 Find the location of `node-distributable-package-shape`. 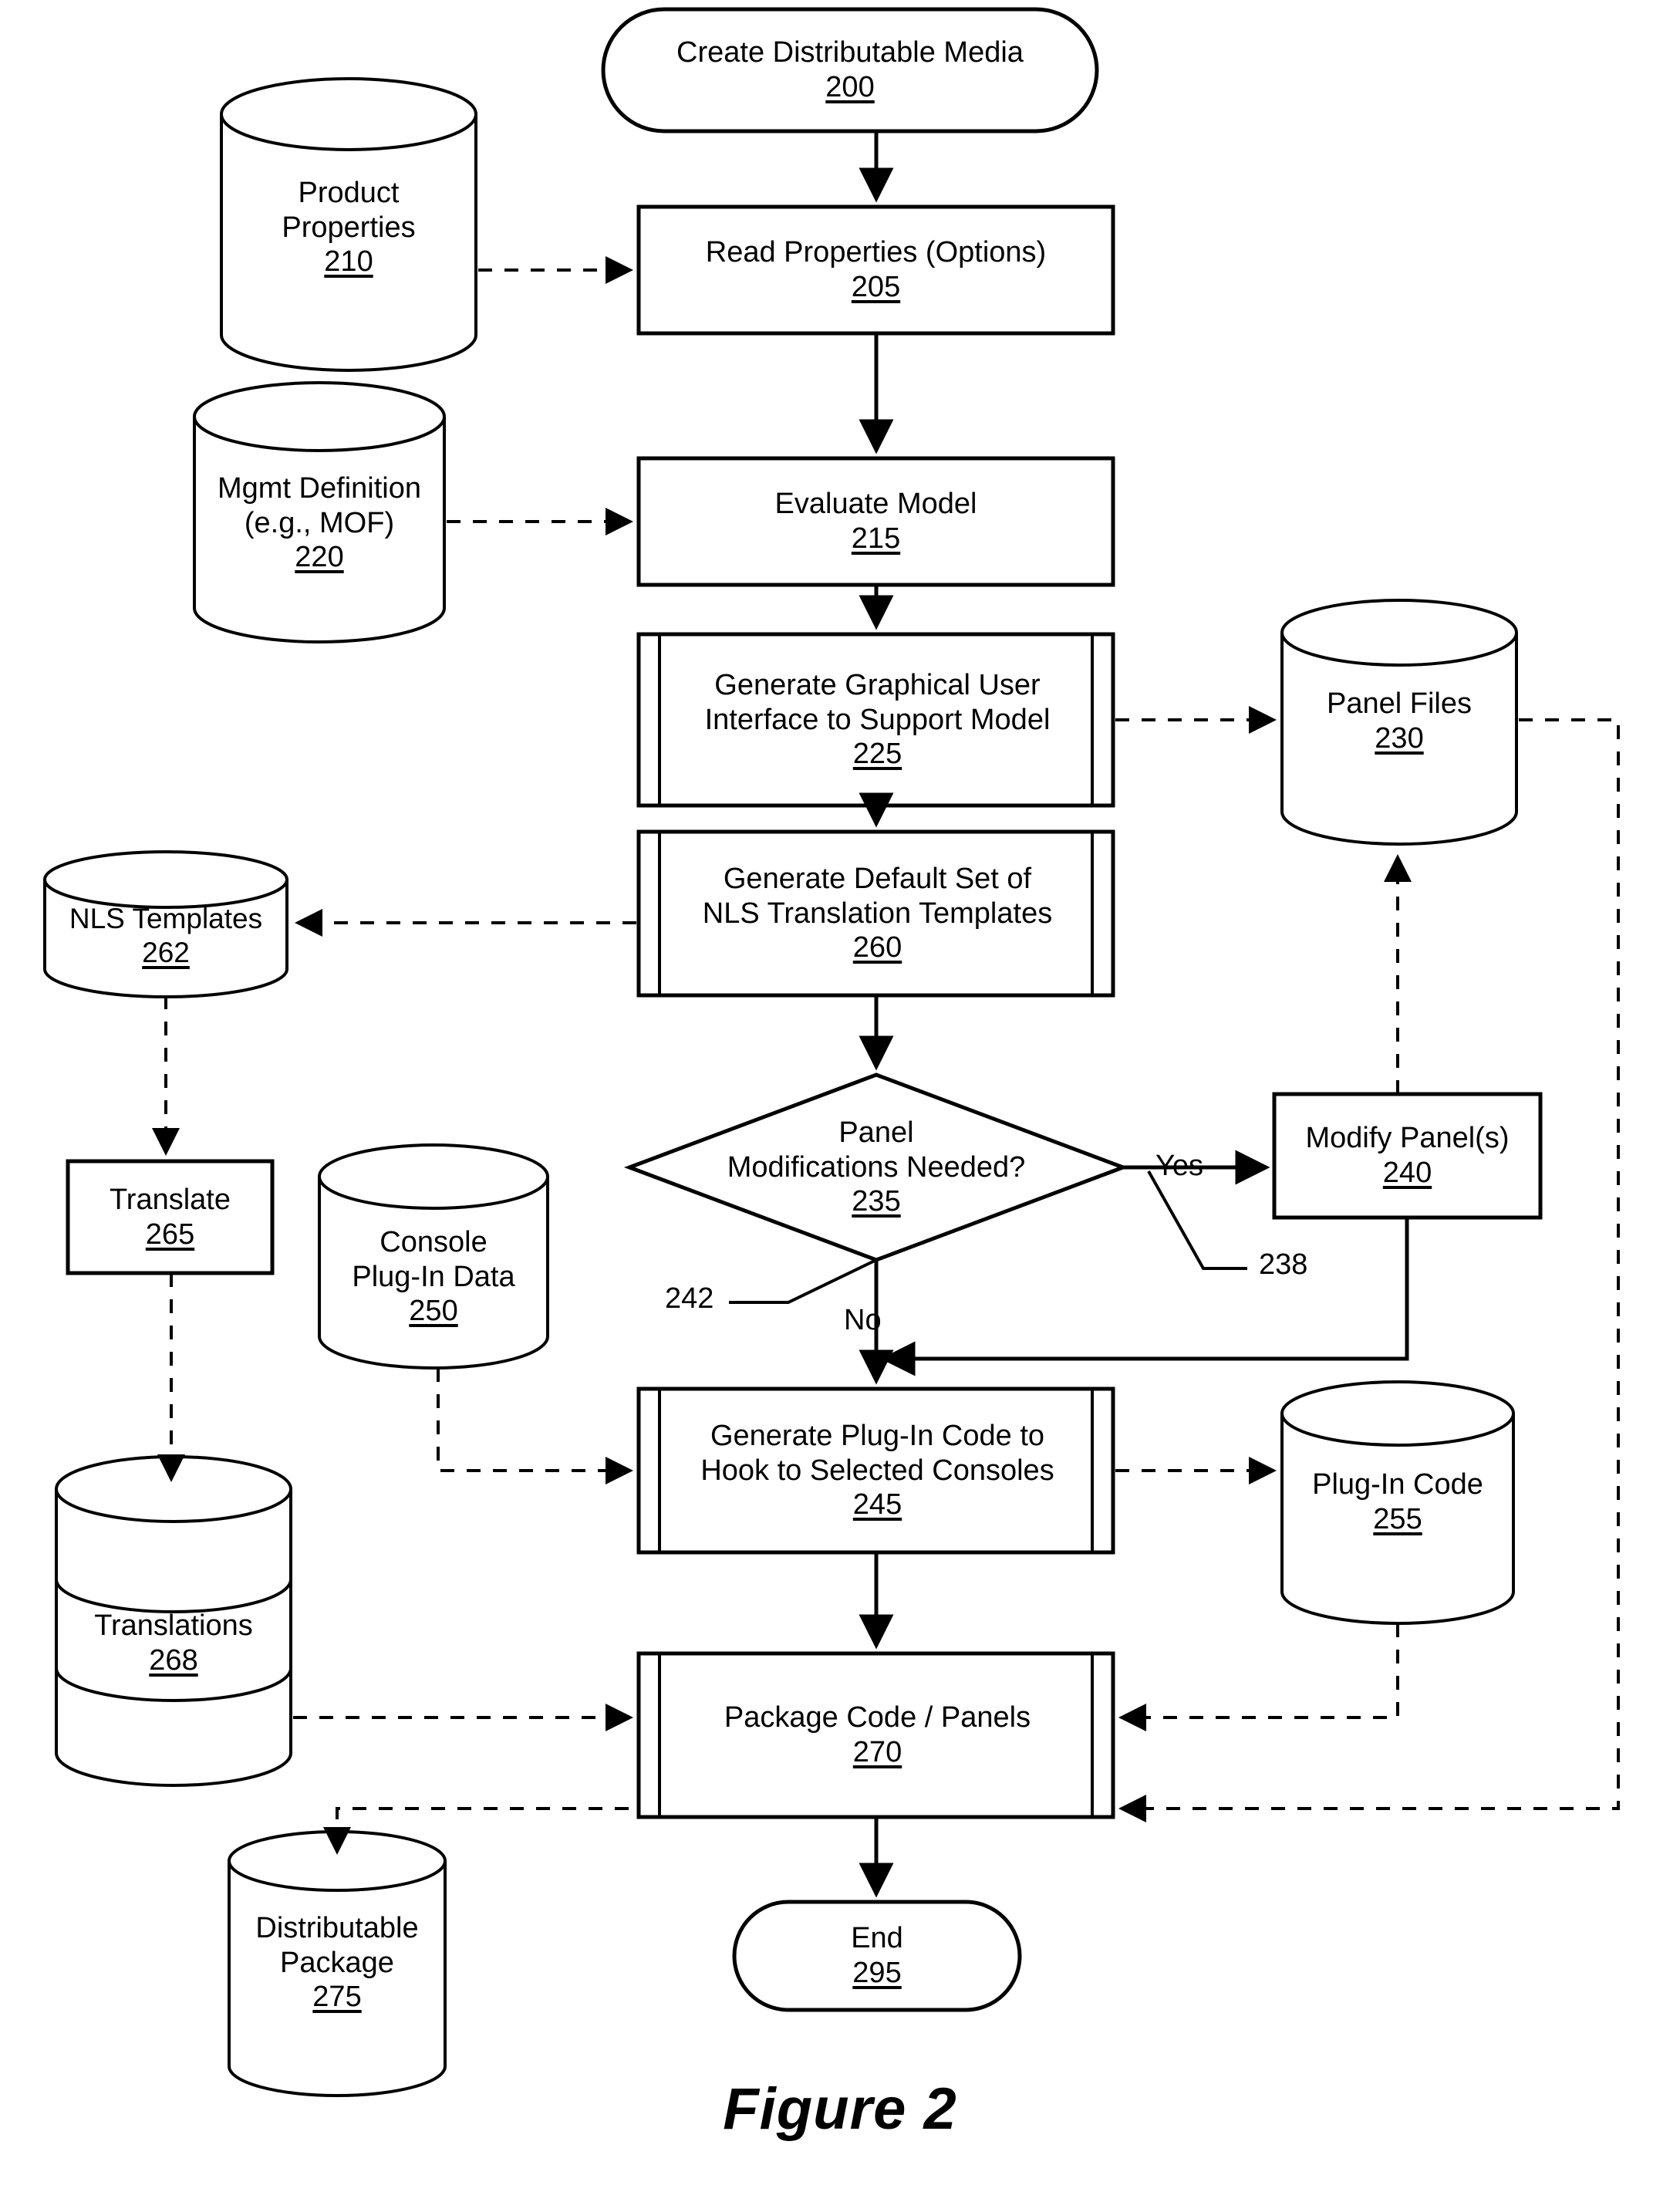

node-distributable-package-shape is located at coordinates (338, 1963).